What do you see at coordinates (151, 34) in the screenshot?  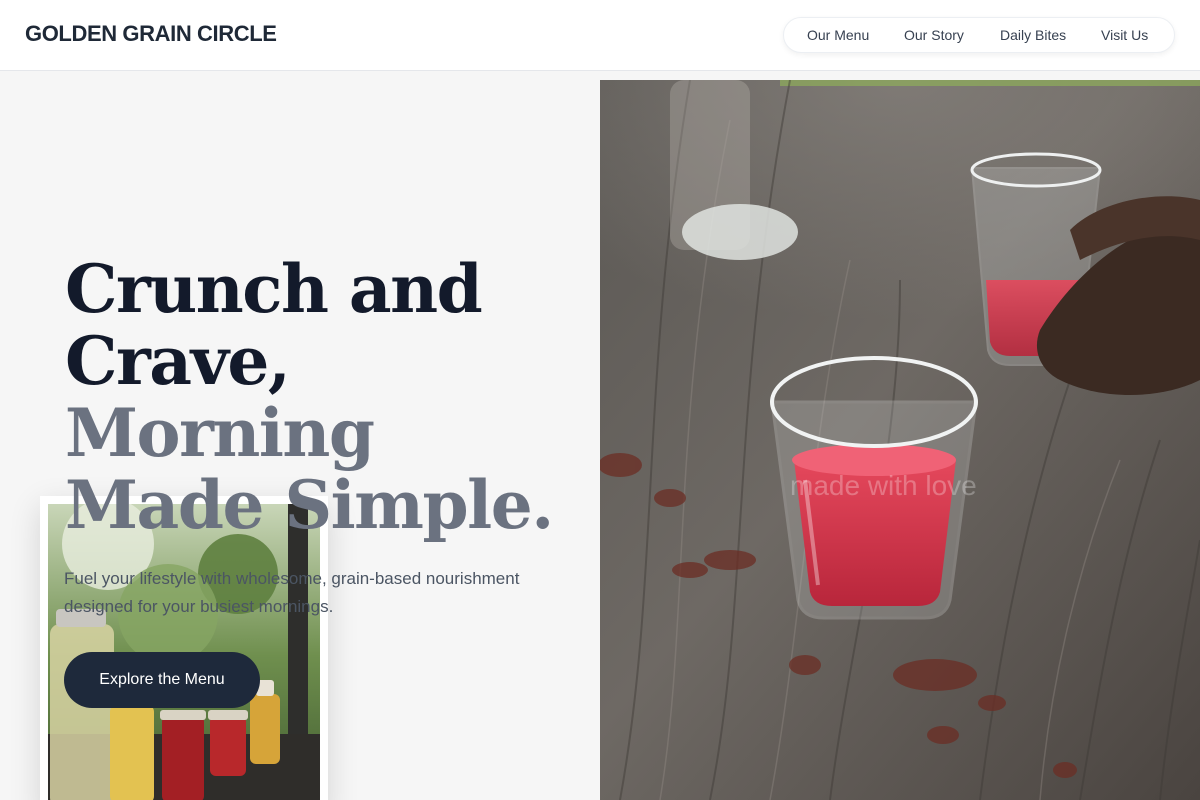 I see `brand-logo: GOLDEN GRAIN CIRCLE` at bounding box center [151, 34].